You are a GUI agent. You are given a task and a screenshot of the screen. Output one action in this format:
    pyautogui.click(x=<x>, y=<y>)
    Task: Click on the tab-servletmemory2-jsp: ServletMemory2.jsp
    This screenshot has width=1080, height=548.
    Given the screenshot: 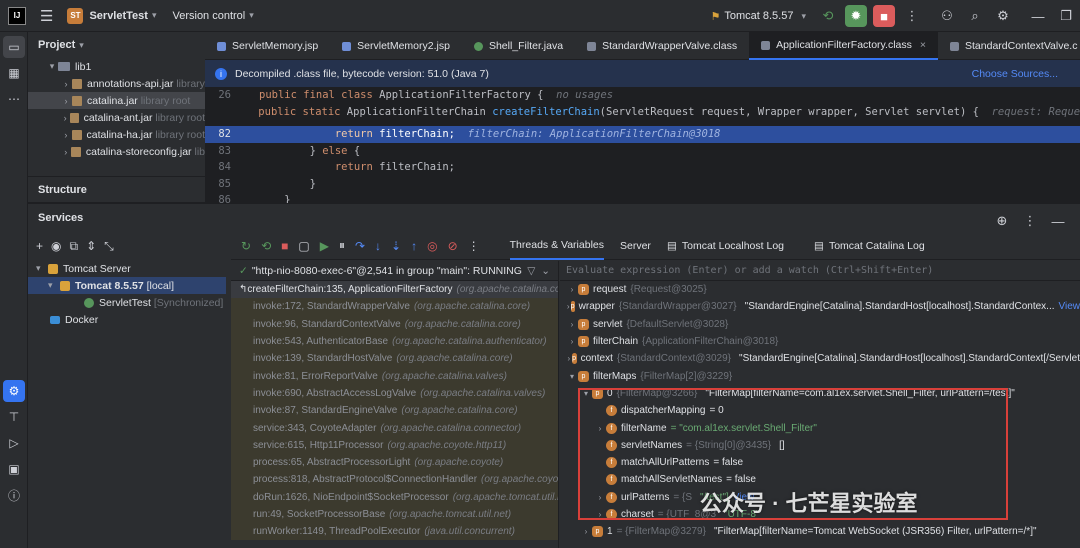 What is the action you would take?
    pyautogui.click(x=396, y=46)
    